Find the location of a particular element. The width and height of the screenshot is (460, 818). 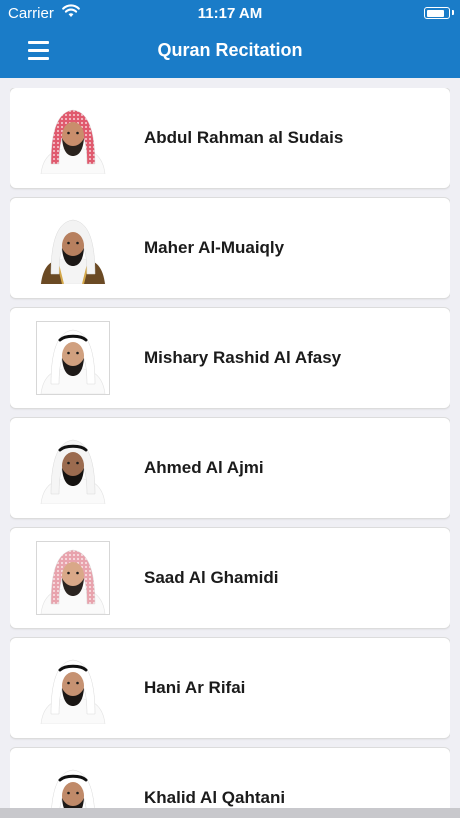

reciter-card: Saad Al Ghamidi is located at coordinates (230, 578).